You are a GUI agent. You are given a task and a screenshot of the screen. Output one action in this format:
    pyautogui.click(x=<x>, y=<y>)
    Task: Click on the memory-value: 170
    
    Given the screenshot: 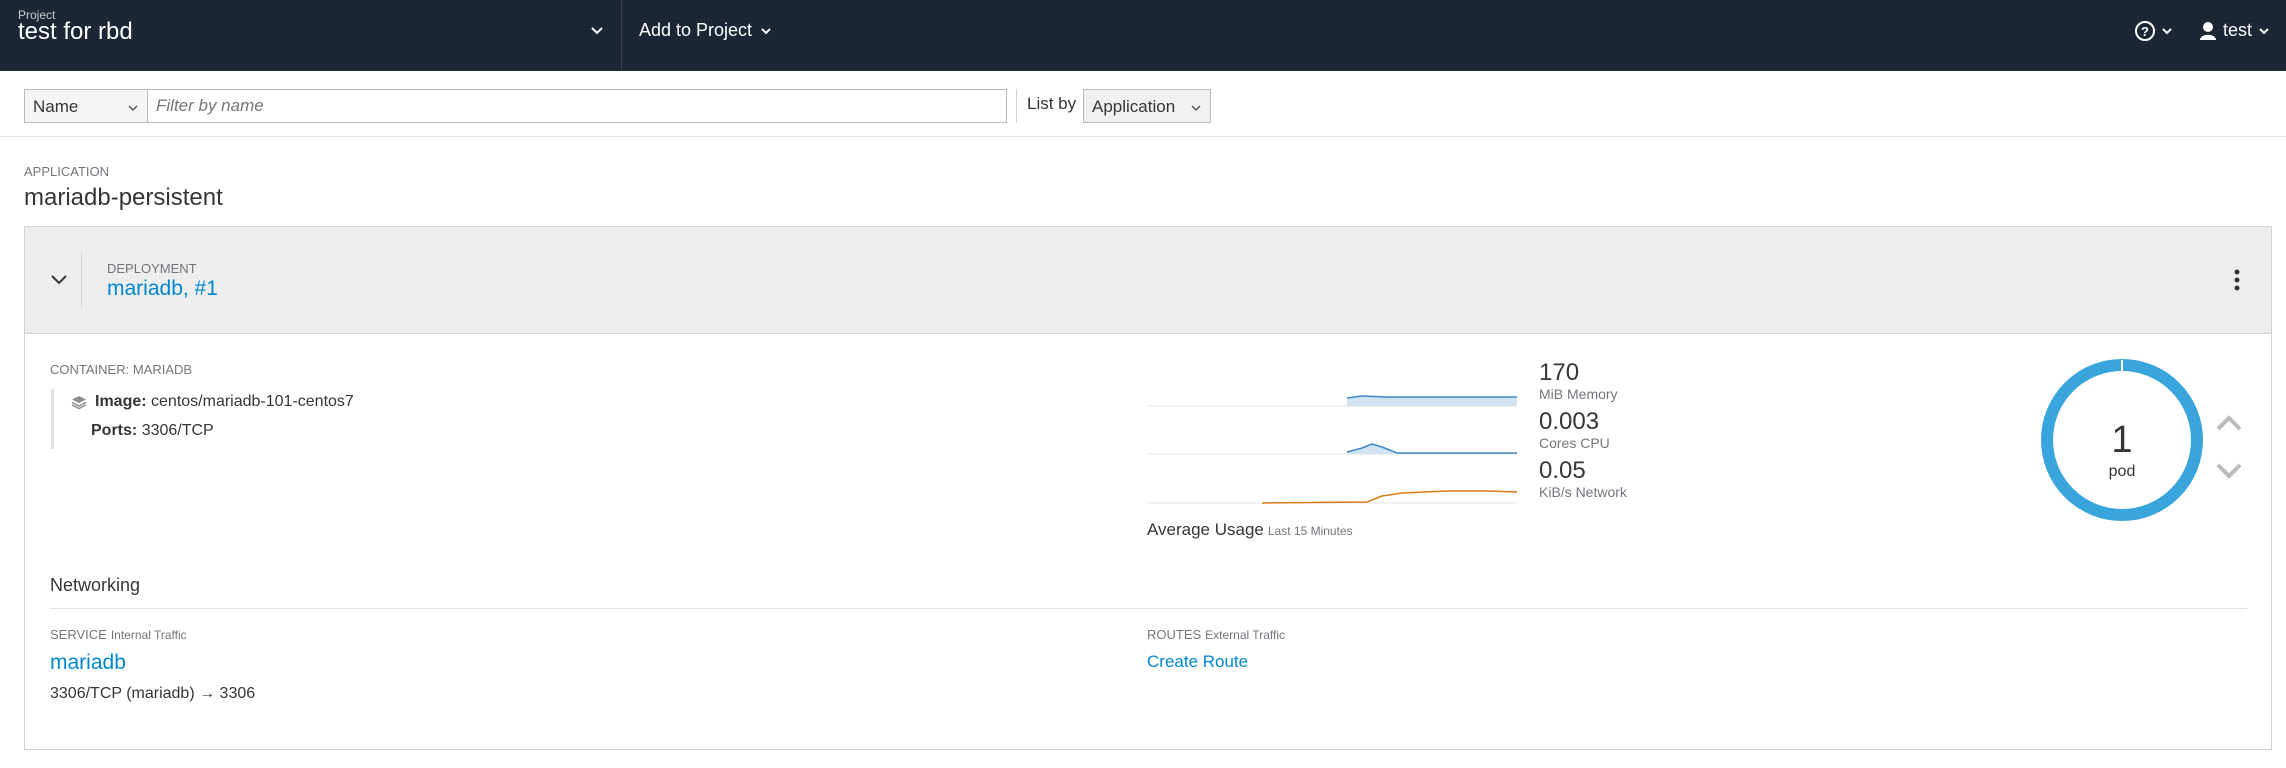 What is the action you would take?
    pyautogui.click(x=1559, y=372)
    